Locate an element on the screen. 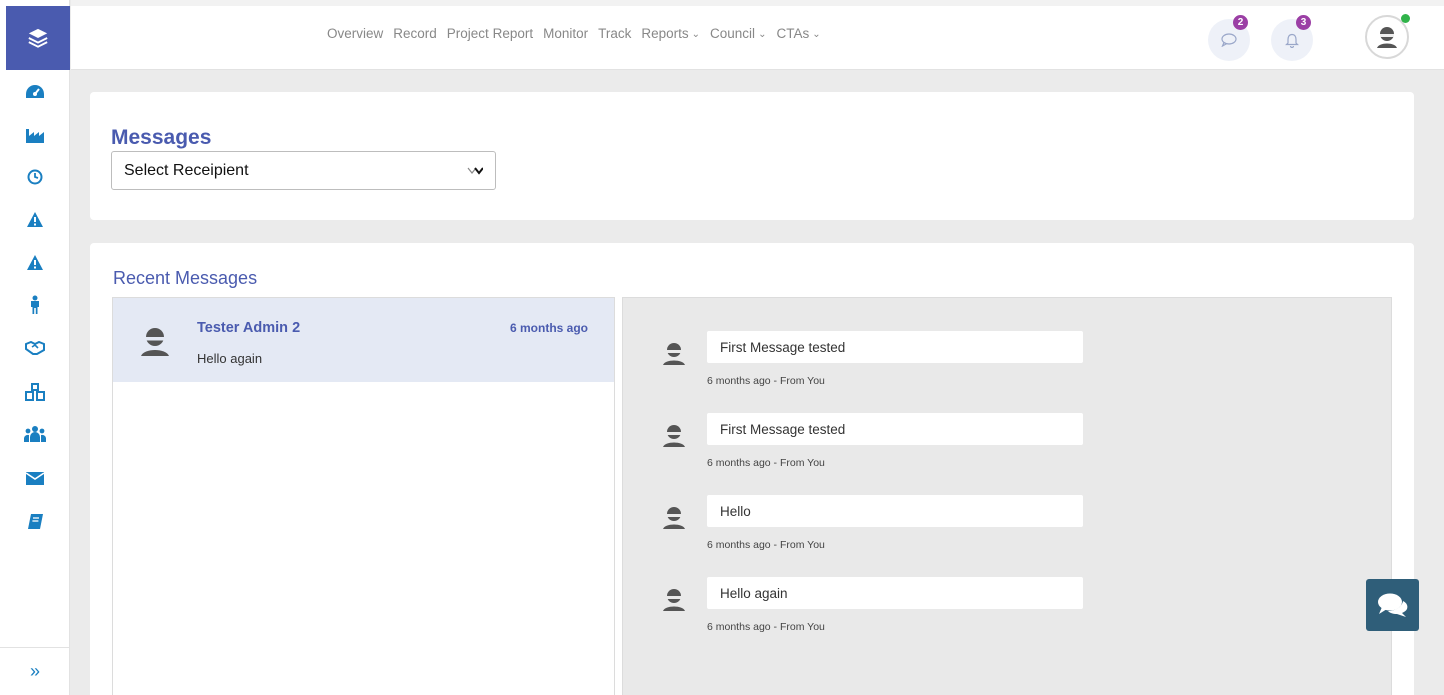  message-text: Hello again is located at coordinates (895, 593).